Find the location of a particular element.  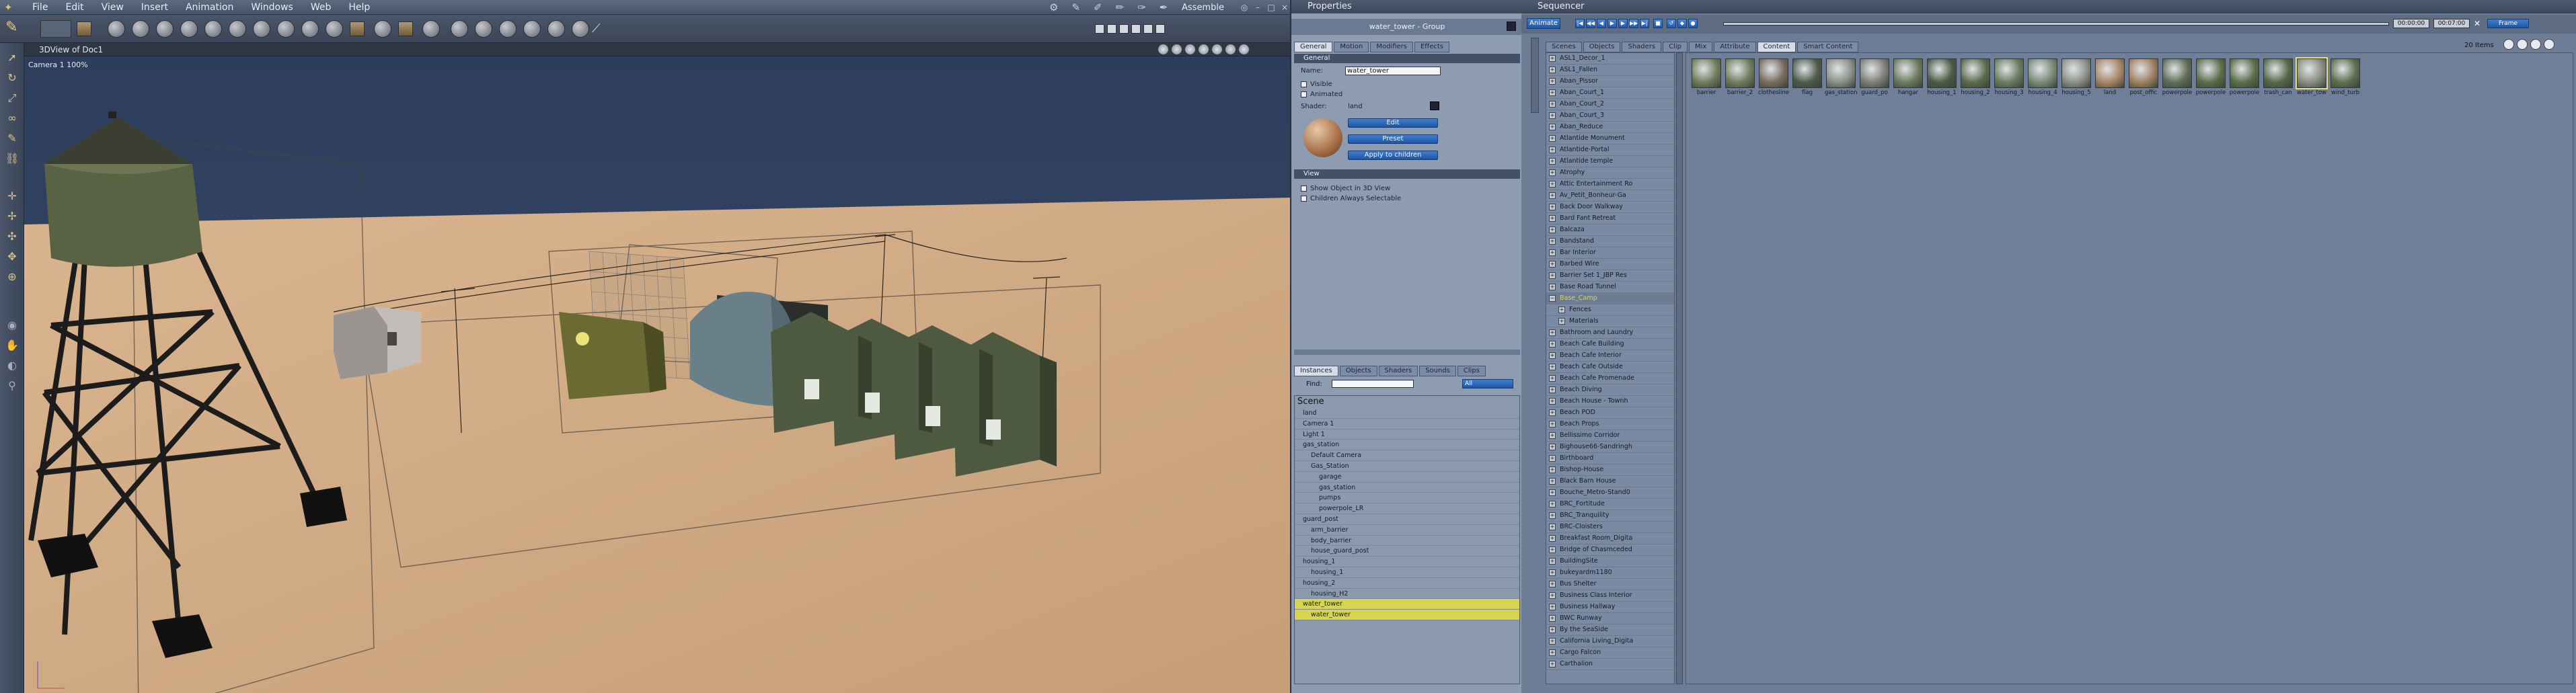

frame-button: Frame is located at coordinates (2508, 24).